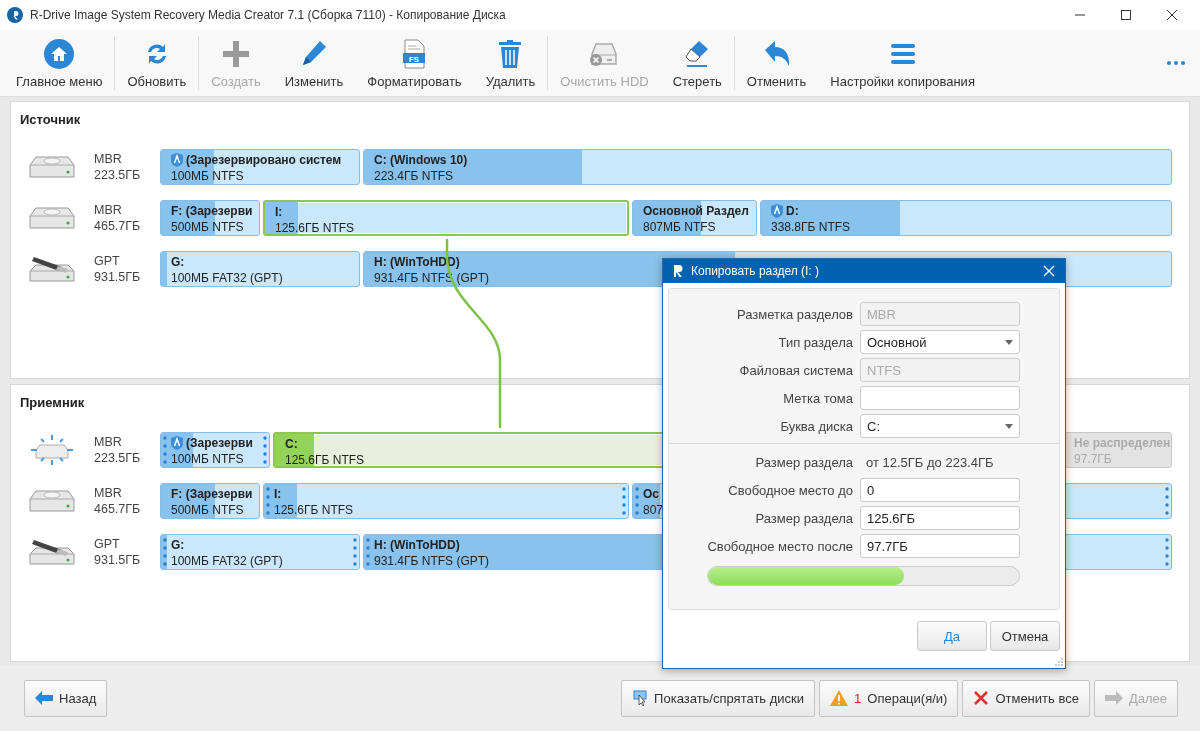 The height and width of the screenshot is (731, 1200). Describe the element at coordinates (651, 493) in the screenshot. I see `partition-name: Ос` at that location.